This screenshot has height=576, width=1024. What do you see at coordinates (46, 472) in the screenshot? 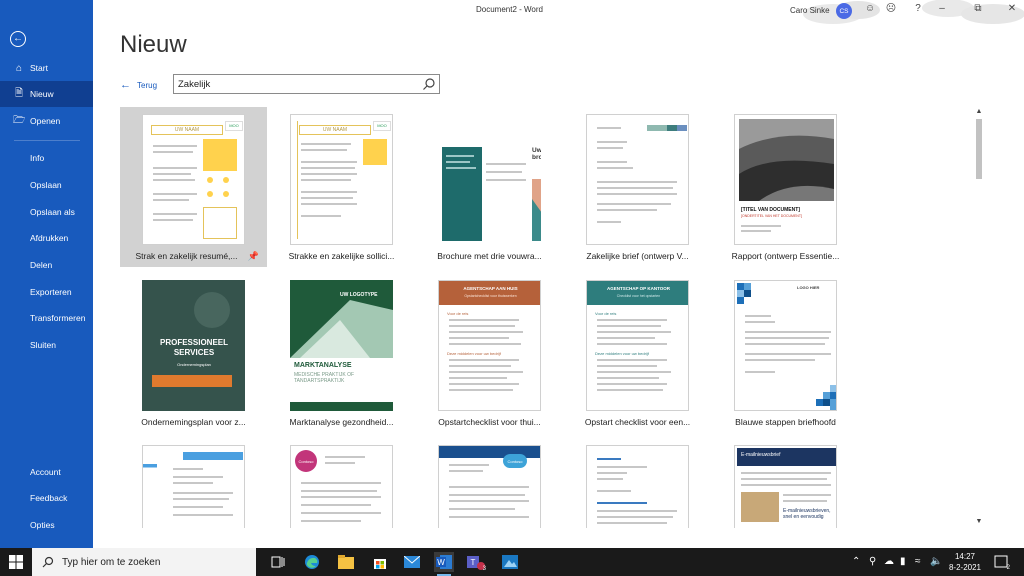
I see `sidebar-item-account: Account` at bounding box center [46, 472].